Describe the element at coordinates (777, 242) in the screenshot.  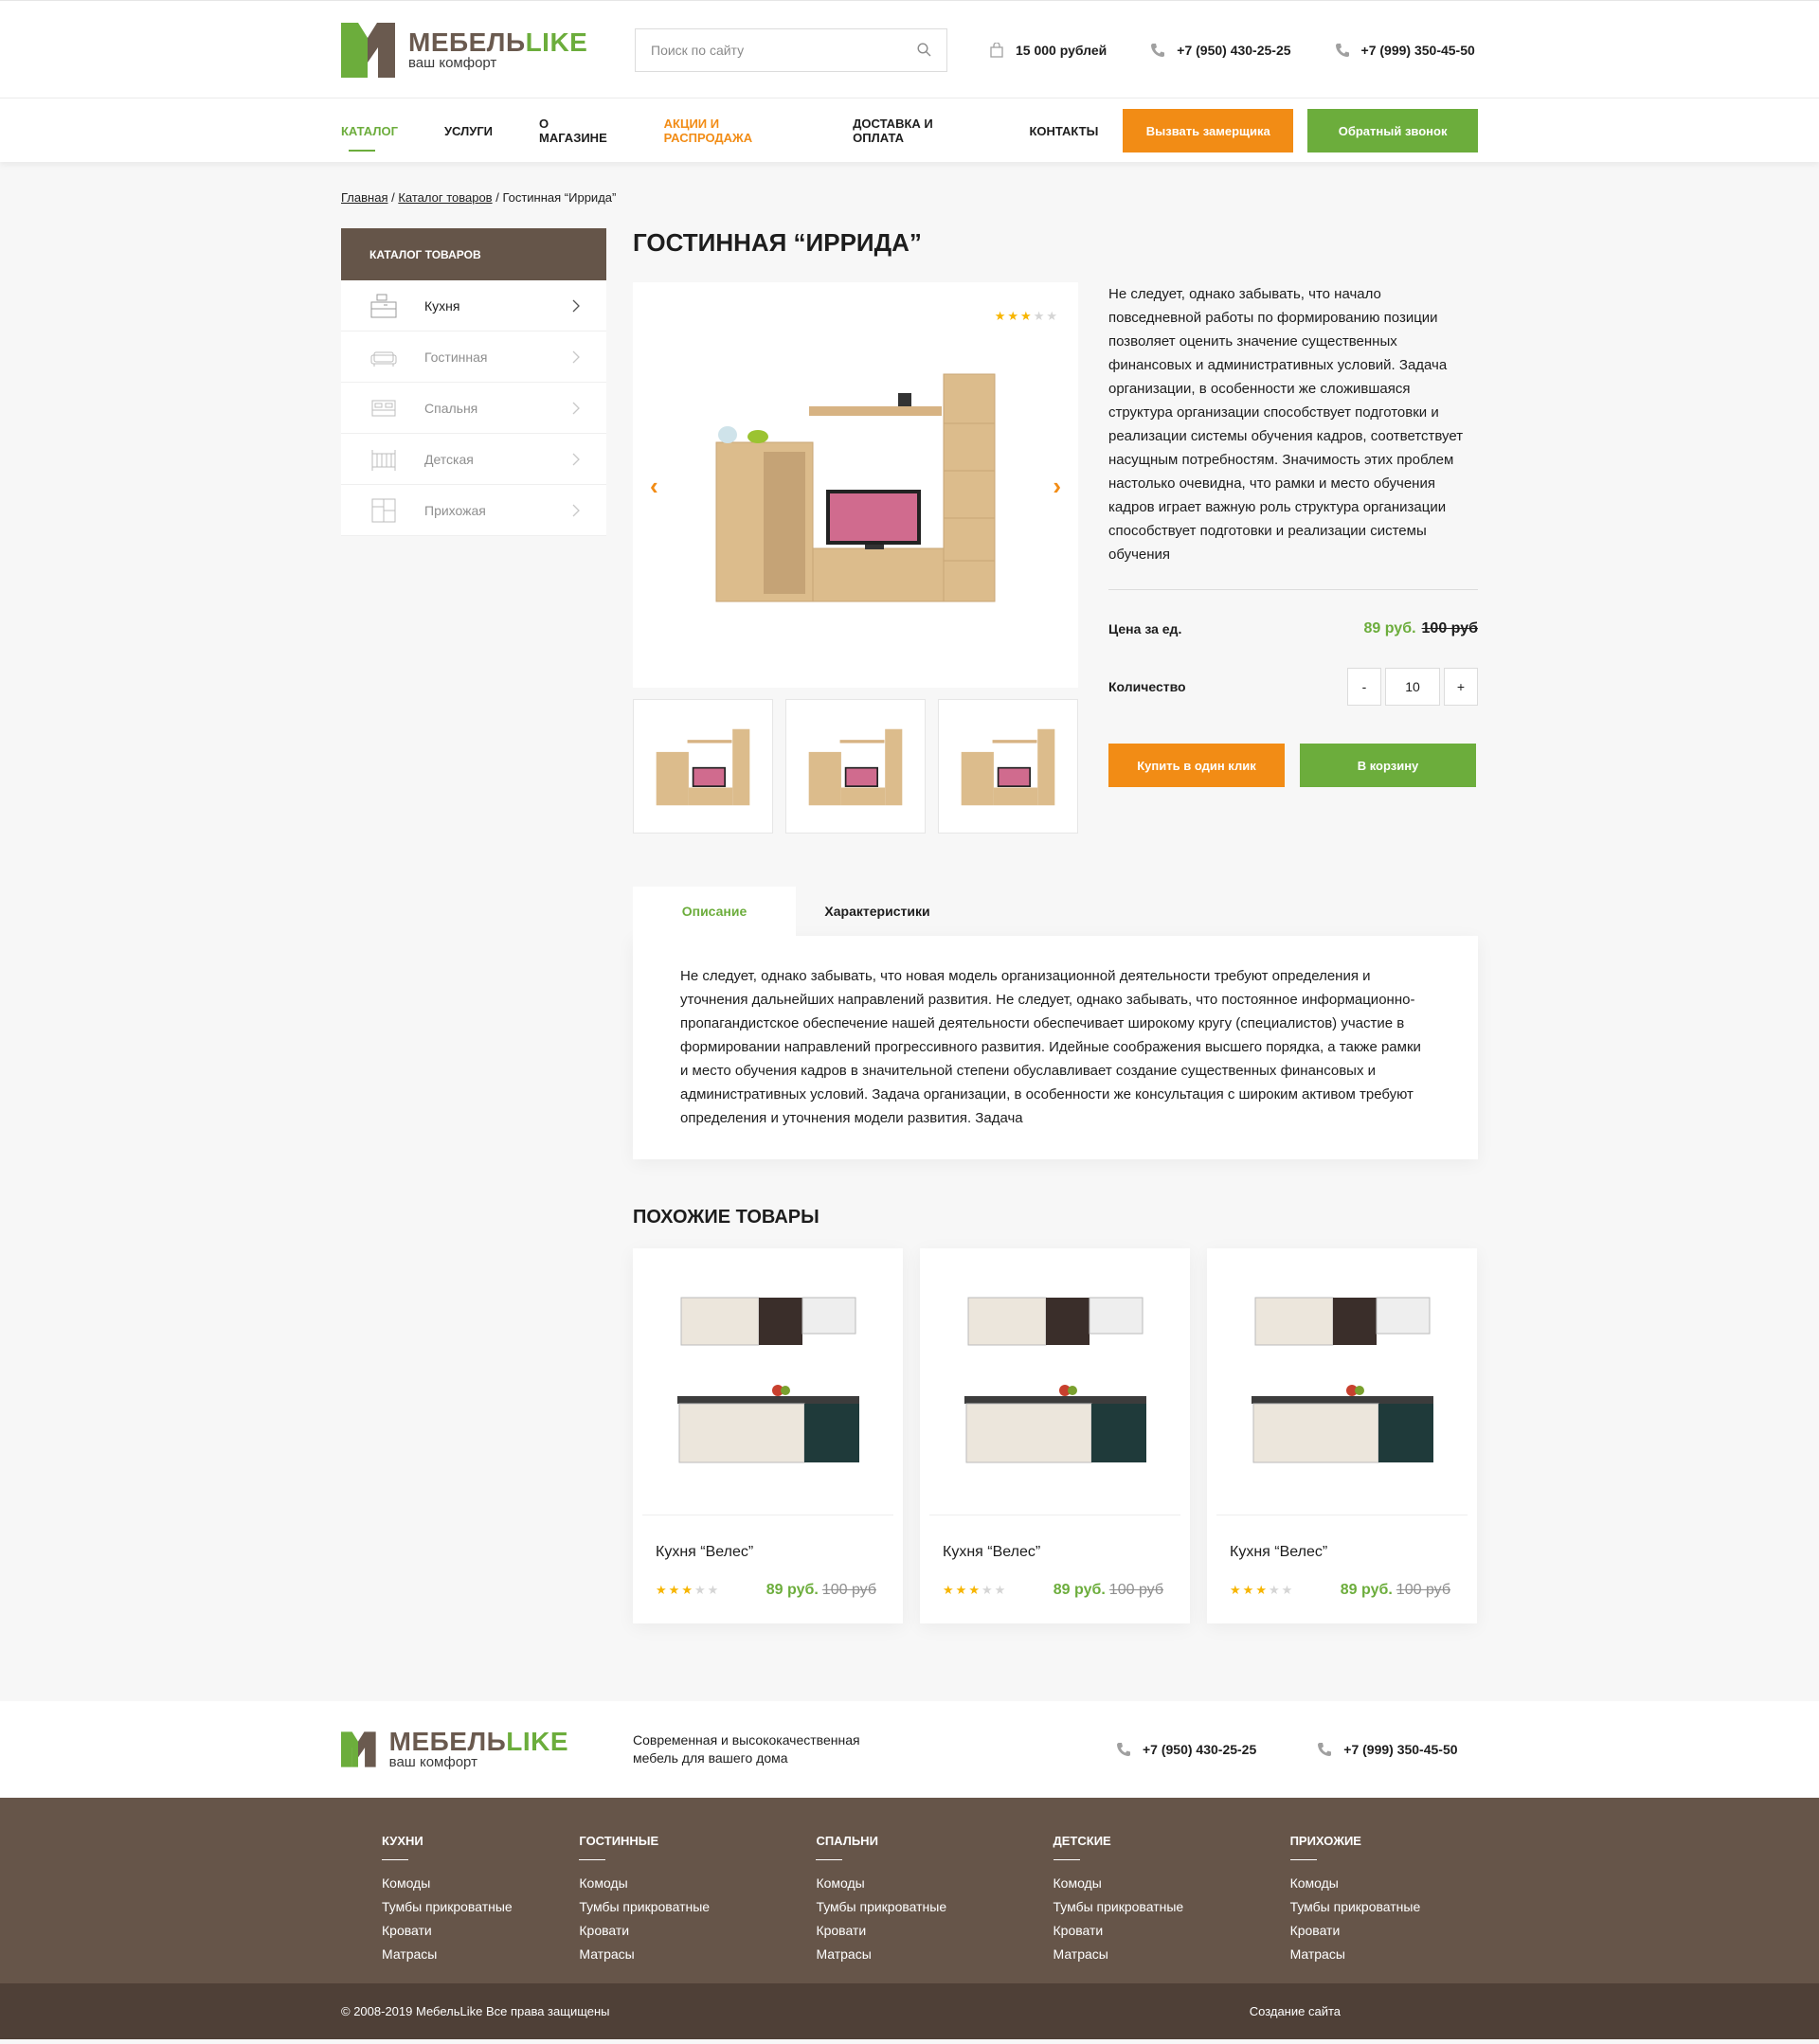
I see `page-title: ГОСТИННАЯ “ИРРИДА”` at that location.